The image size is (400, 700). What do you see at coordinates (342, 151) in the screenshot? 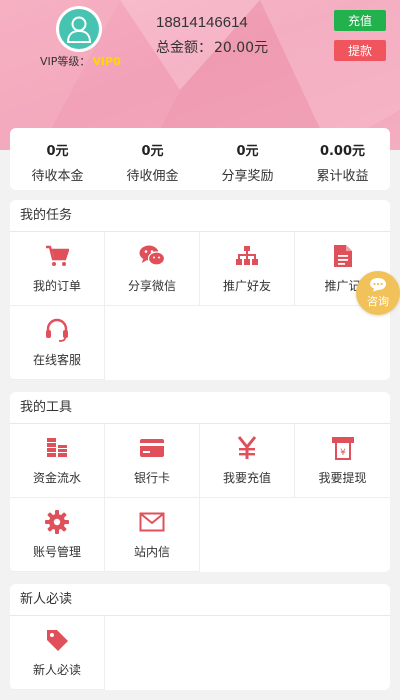
I see `stat-value: 0.00元` at bounding box center [342, 151].